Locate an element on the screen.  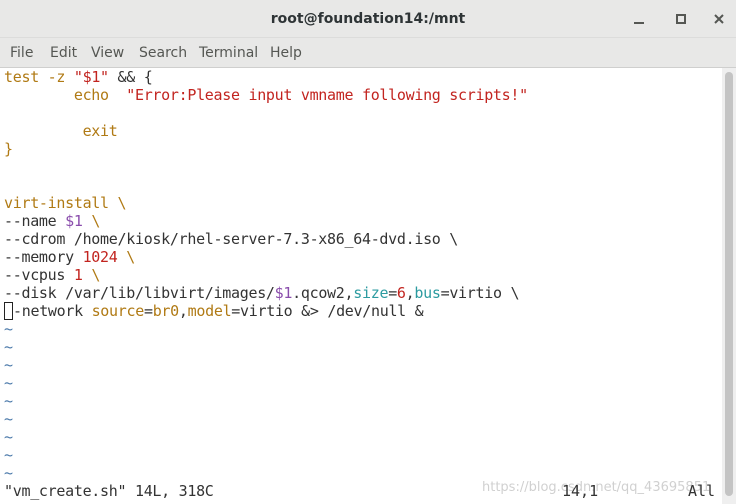
code-token: size is located at coordinates (371, 293).